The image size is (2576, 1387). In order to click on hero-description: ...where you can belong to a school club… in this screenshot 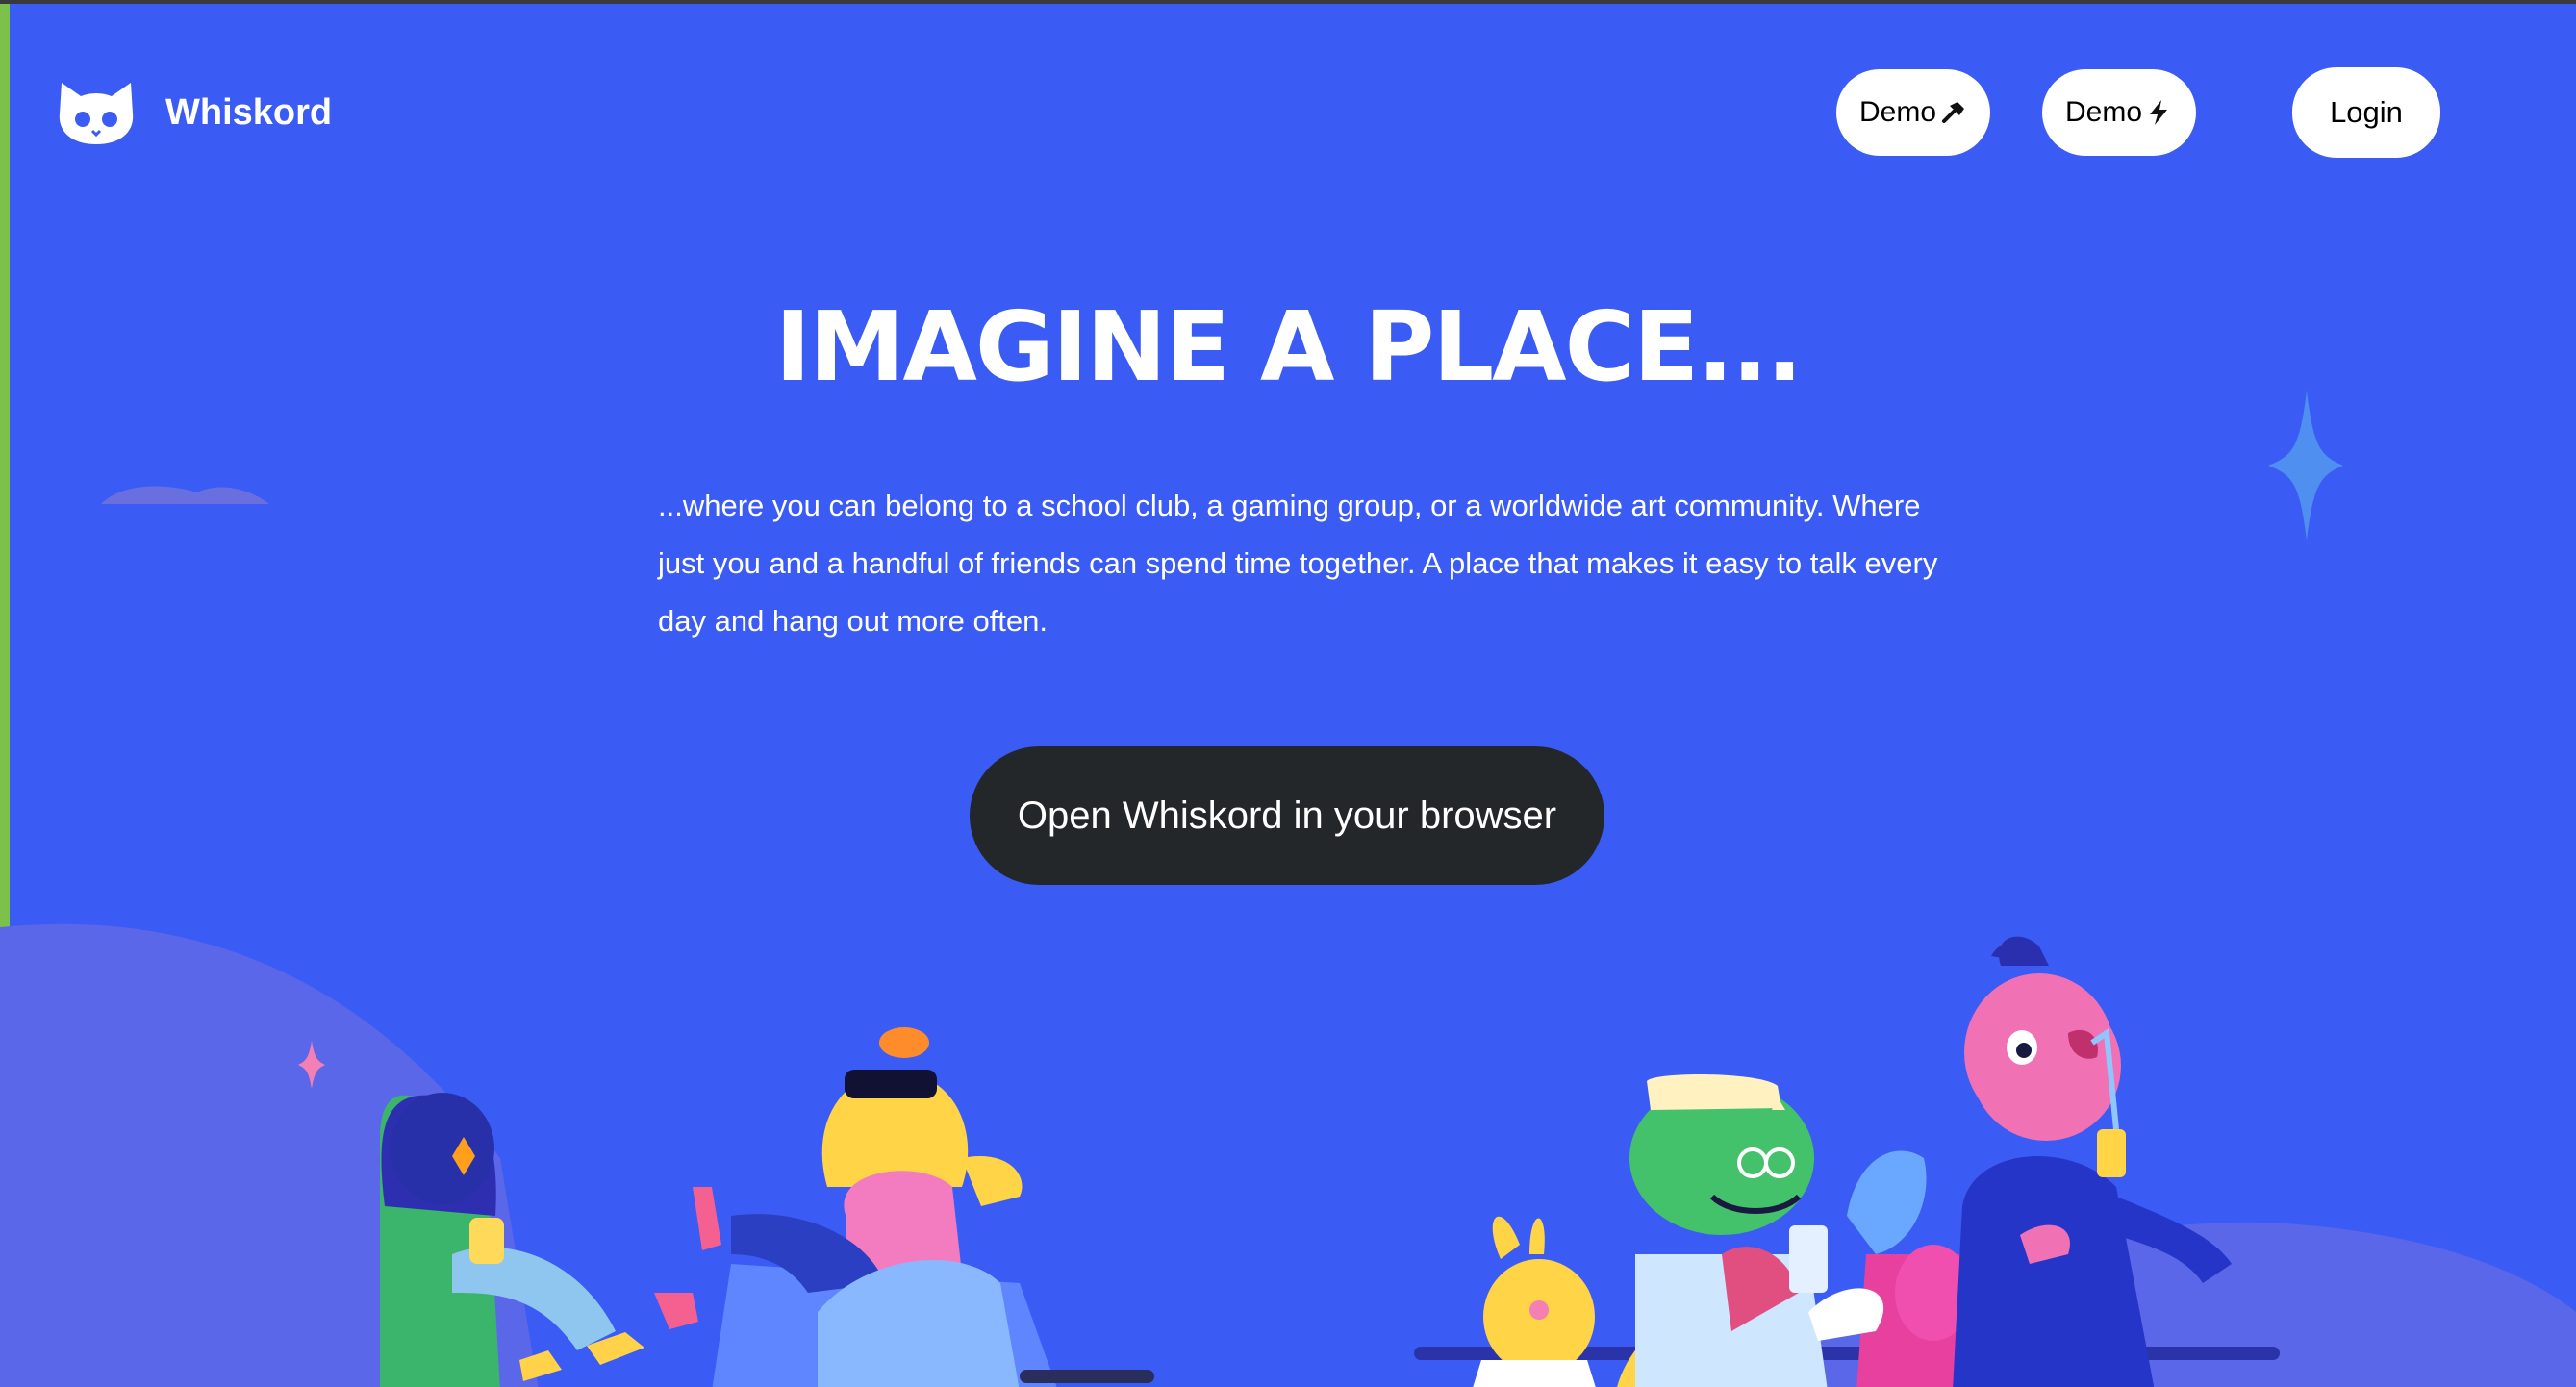, I will do `click(1298, 563)`.